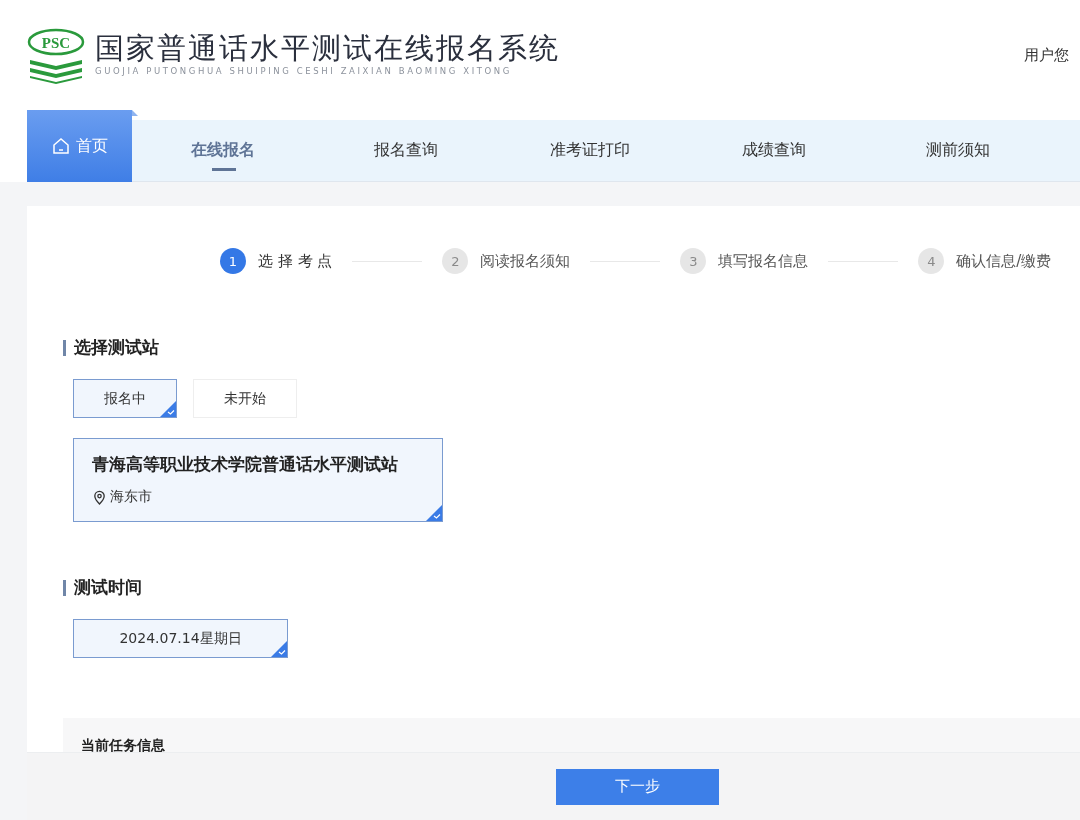  Describe the element at coordinates (258, 480) in the screenshot. I see `station-card: 青海高等职业技术学院普通话水平测试站 海东市` at that location.